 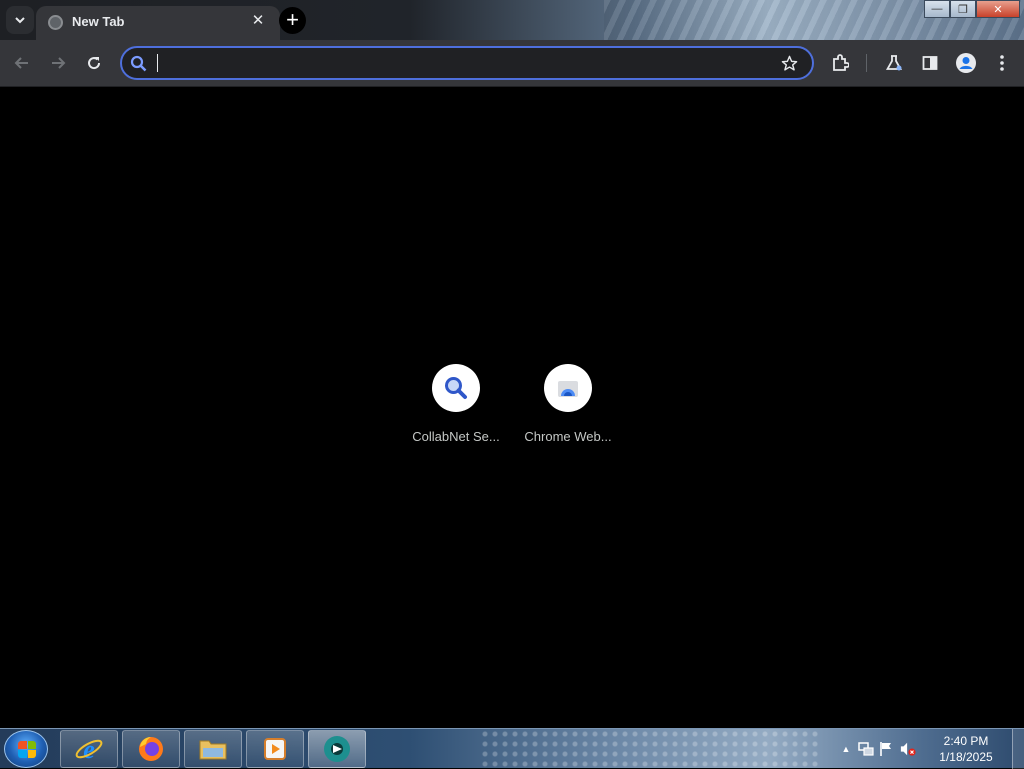 I want to click on start-button, so click(x=26, y=749).